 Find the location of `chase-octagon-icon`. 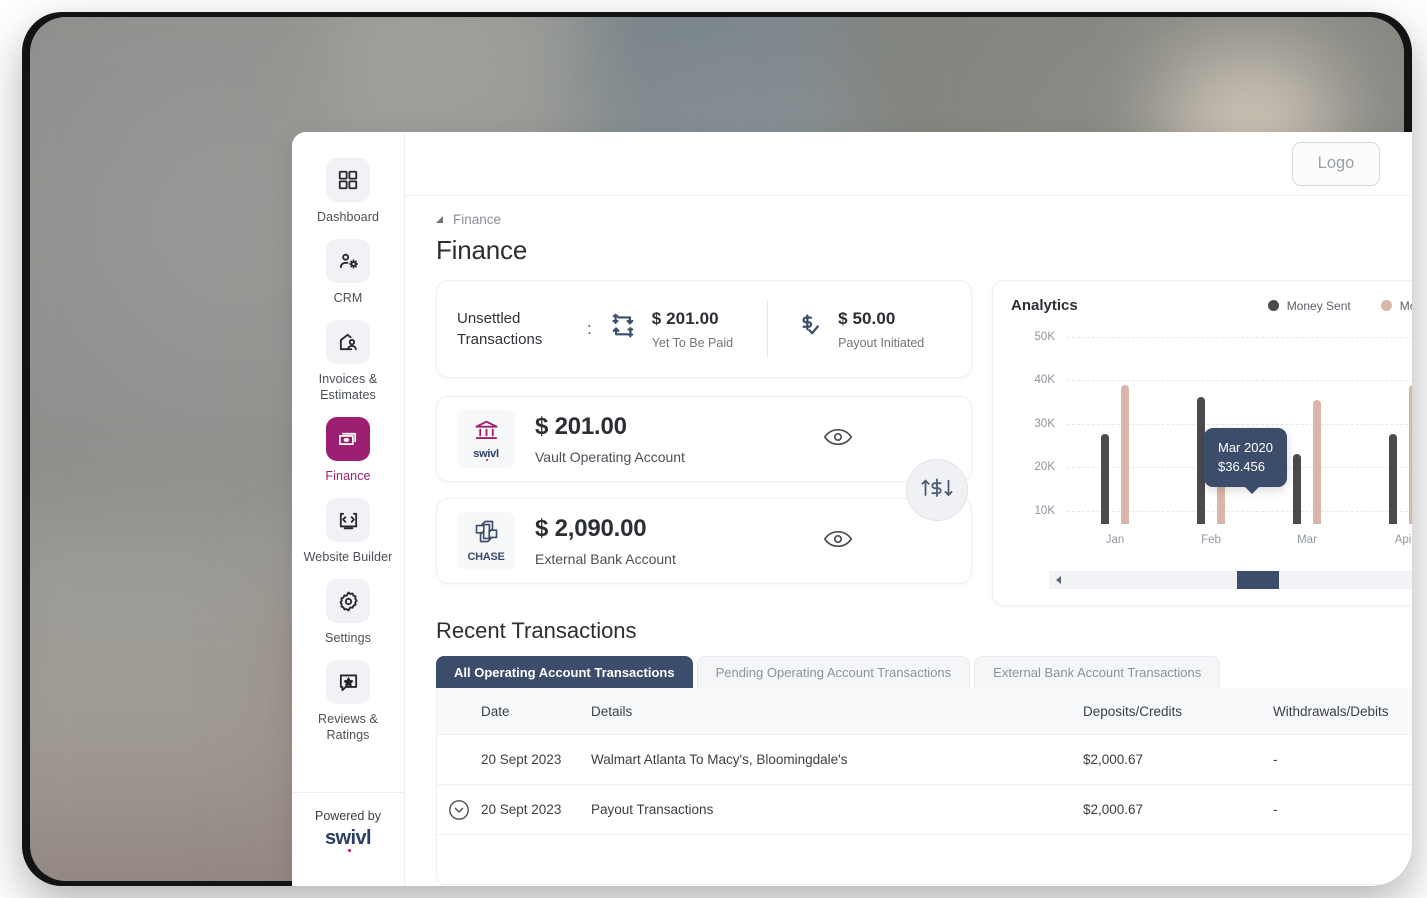

chase-octagon-icon is located at coordinates (486, 534).